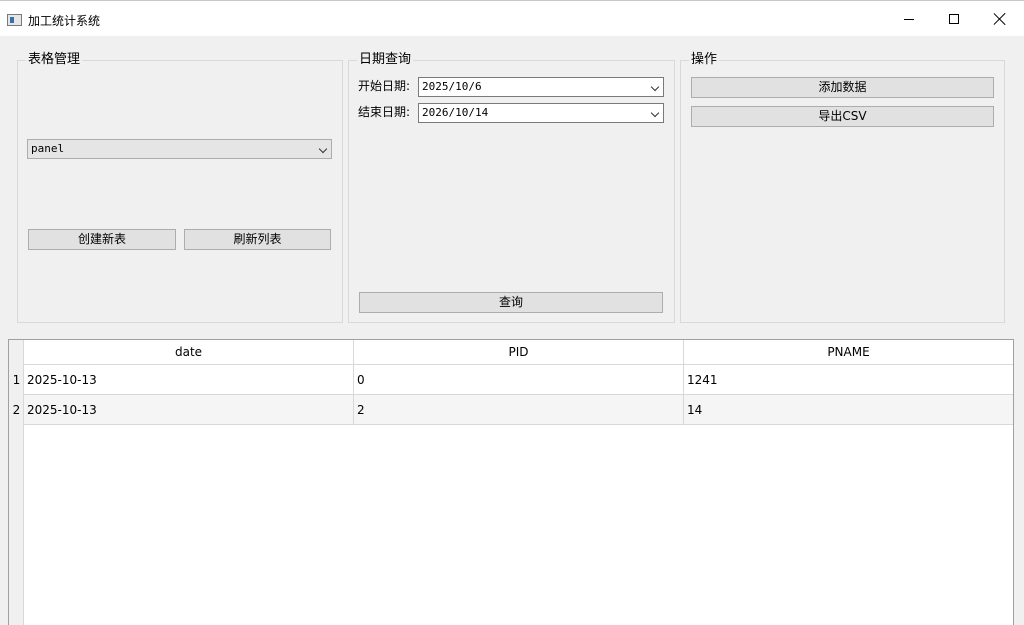 This screenshot has height=625, width=1024. Describe the element at coordinates (519, 352) in the screenshot. I see `column-header-pid: PID` at that location.